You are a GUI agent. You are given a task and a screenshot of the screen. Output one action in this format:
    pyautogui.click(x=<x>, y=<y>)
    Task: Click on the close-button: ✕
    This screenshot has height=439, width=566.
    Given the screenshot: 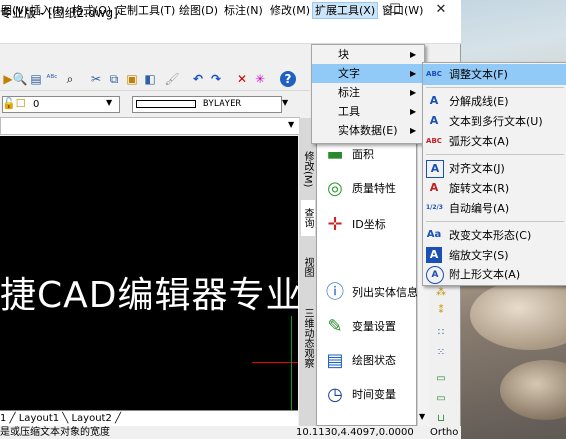 What is the action you would take?
    pyautogui.click(x=441, y=11)
    